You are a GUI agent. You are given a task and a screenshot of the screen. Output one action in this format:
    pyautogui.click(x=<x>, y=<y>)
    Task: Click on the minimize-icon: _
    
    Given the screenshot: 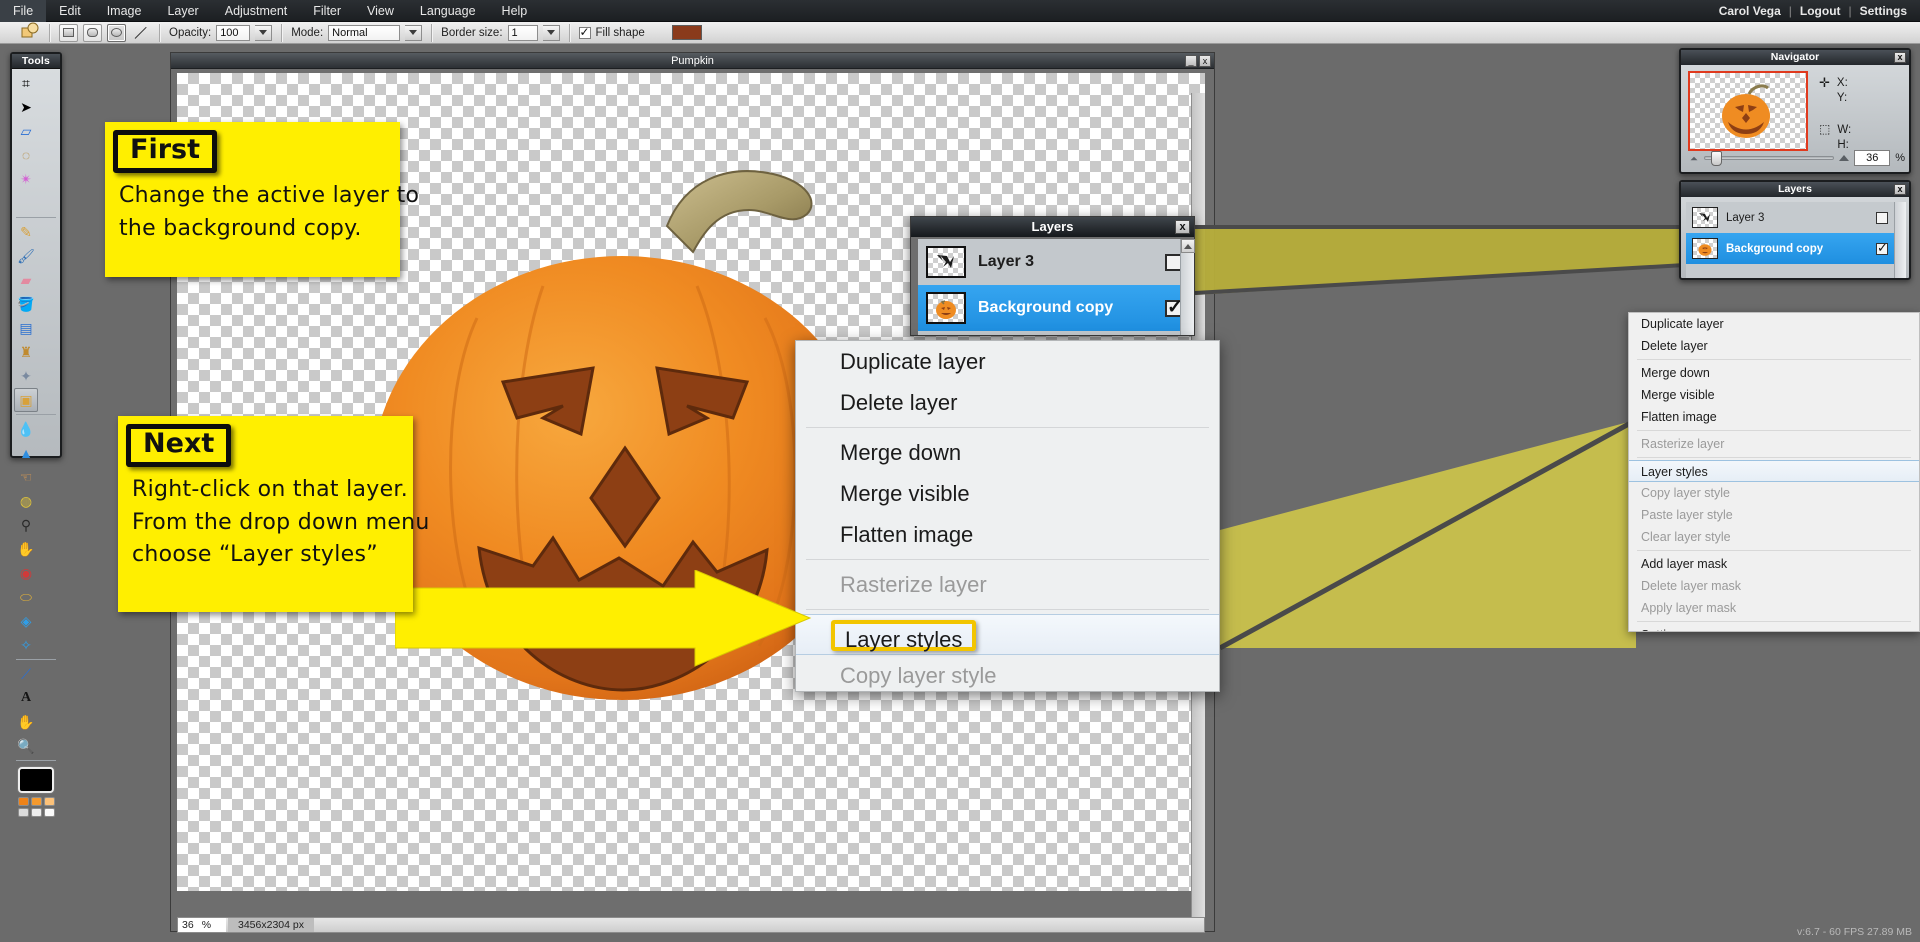 What is the action you would take?
    pyautogui.click(x=1191, y=61)
    